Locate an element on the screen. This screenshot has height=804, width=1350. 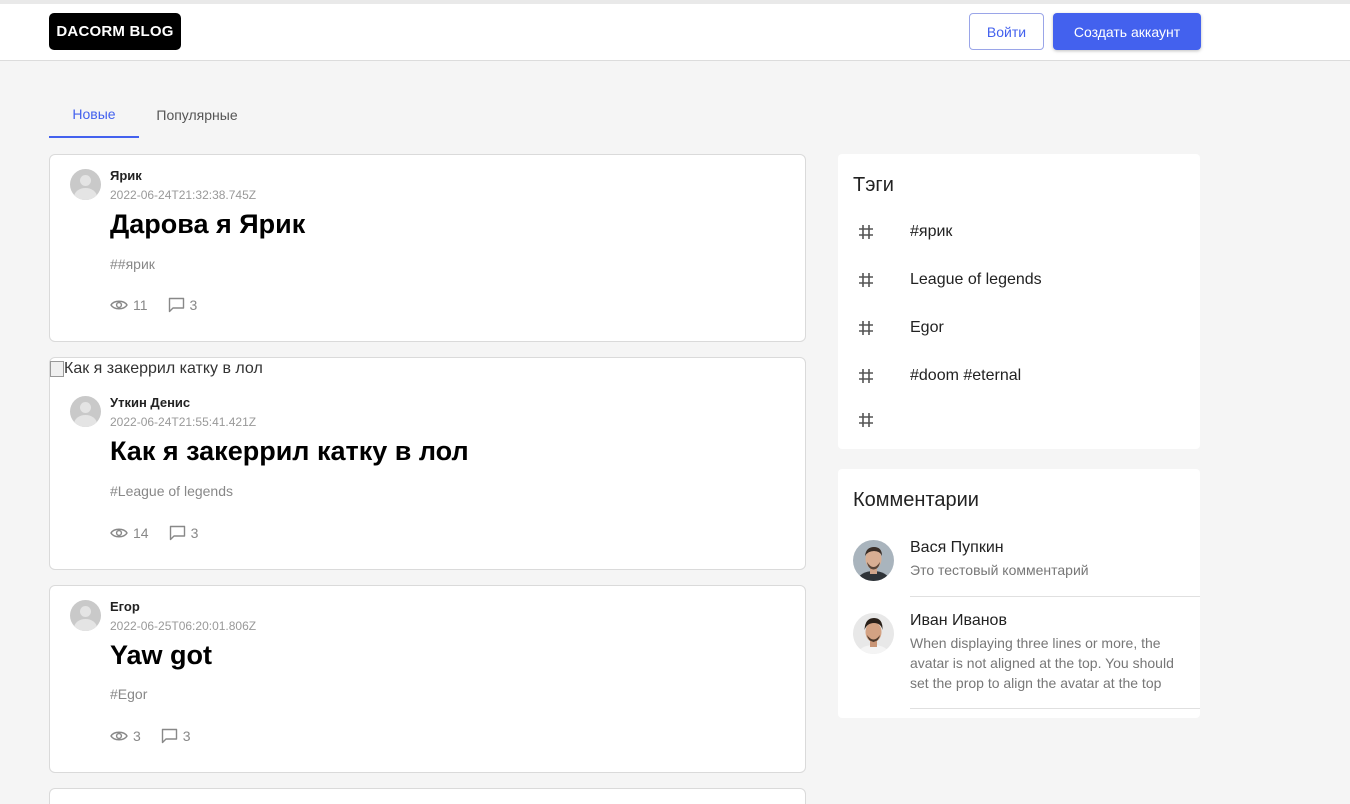
tag-label: League of legends is located at coordinates (976, 279).